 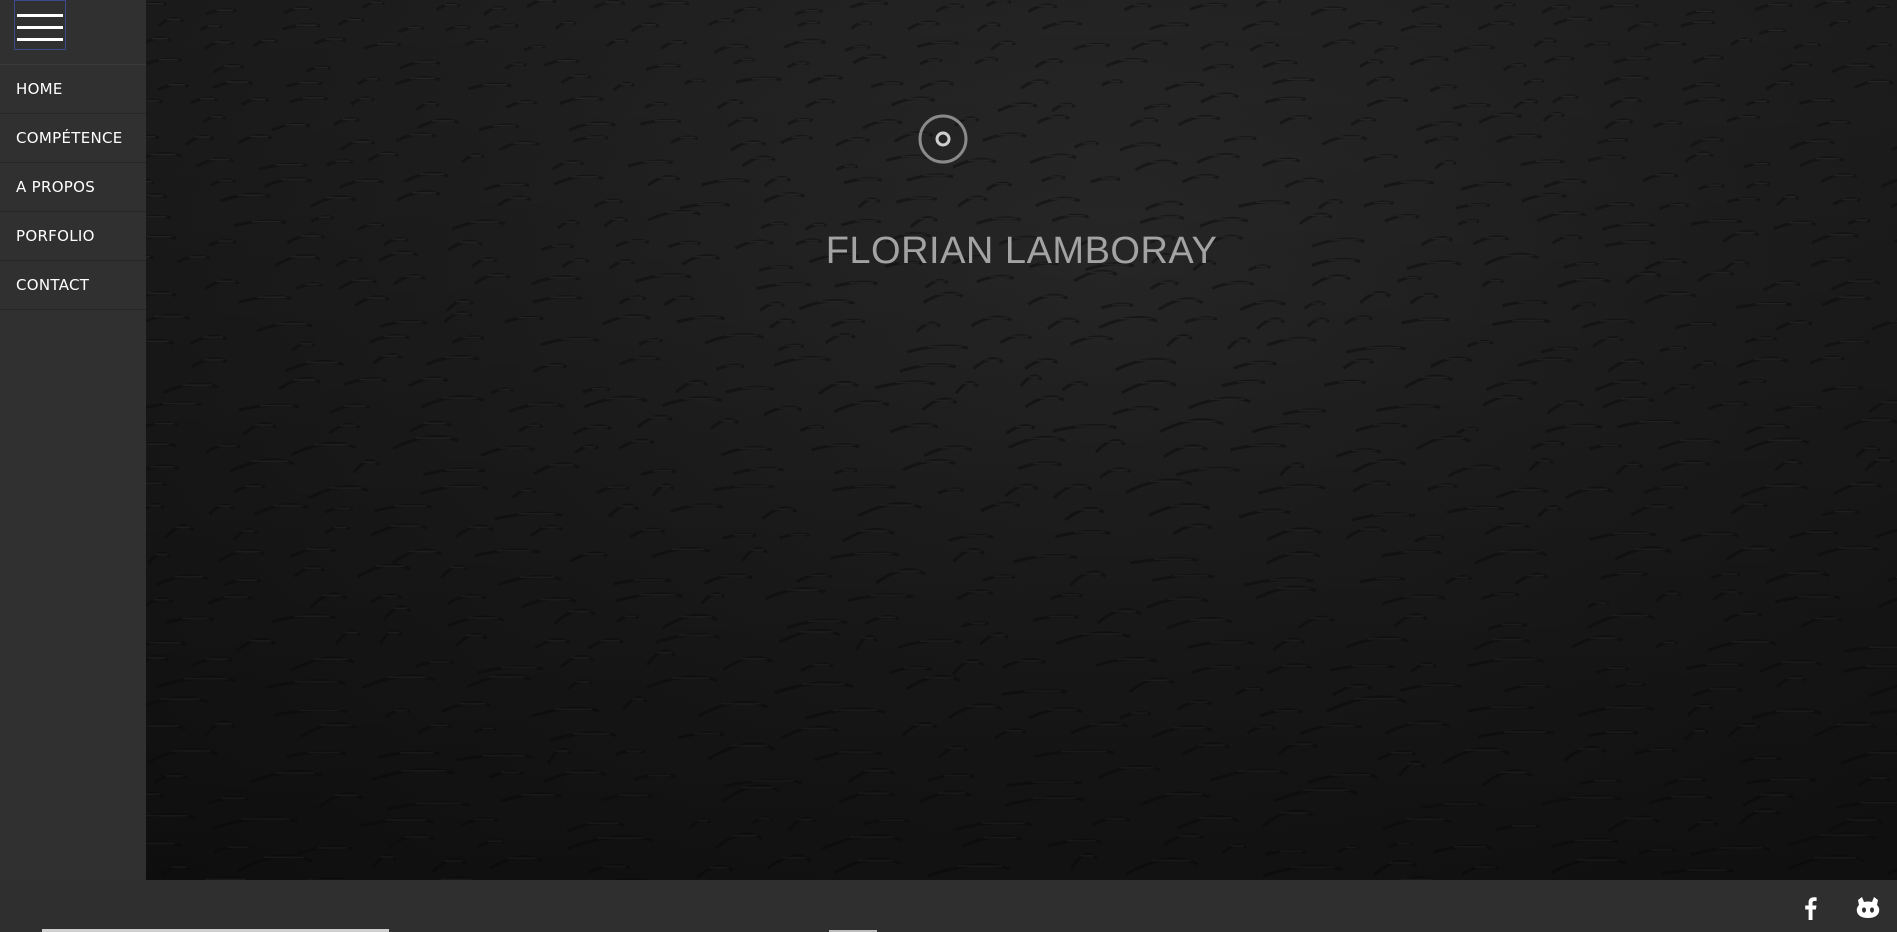 I want to click on nav-item-competence: COMPÉTENCE, so click(x=73, y=138).